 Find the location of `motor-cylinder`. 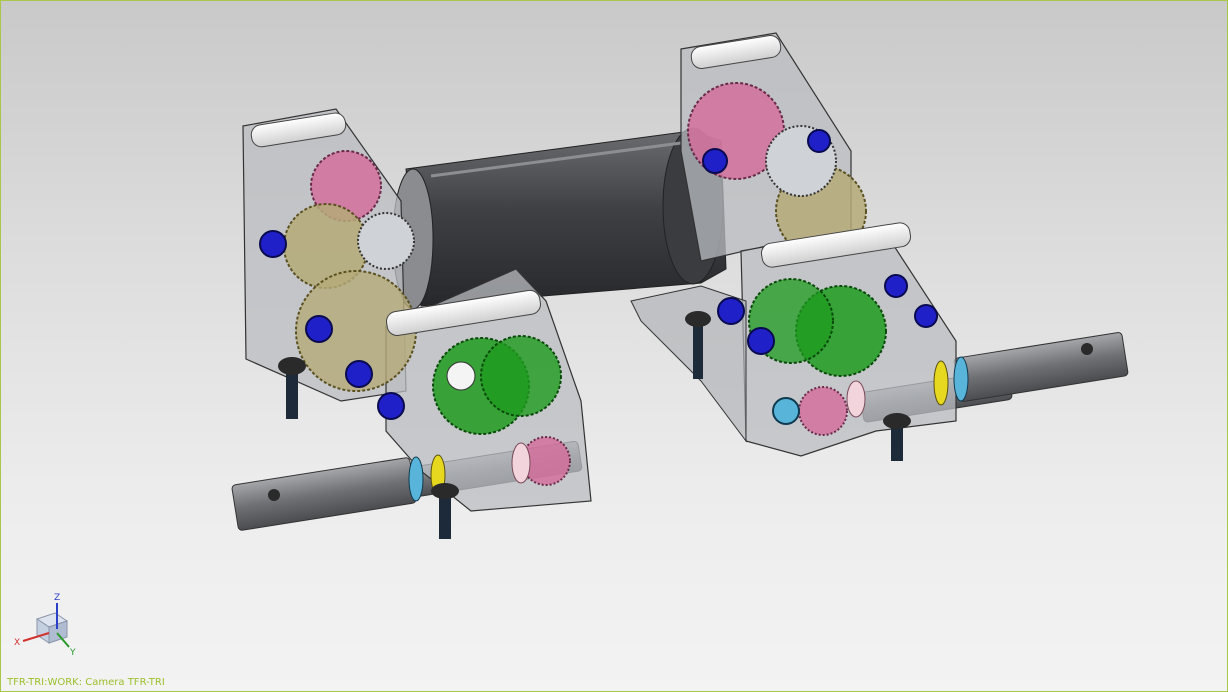

motor-cylinder is located at coordinates (559, 218).